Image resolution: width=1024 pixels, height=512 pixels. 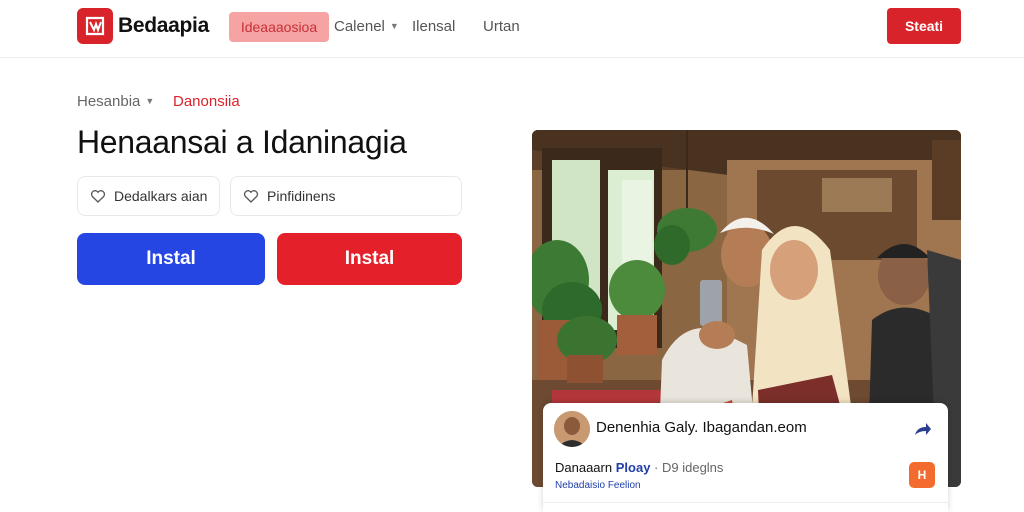 What do you see at coordinates (359, 26) in the screenshot?
I see `nav-item-label: Calenel` at bounding box center [359, 26].